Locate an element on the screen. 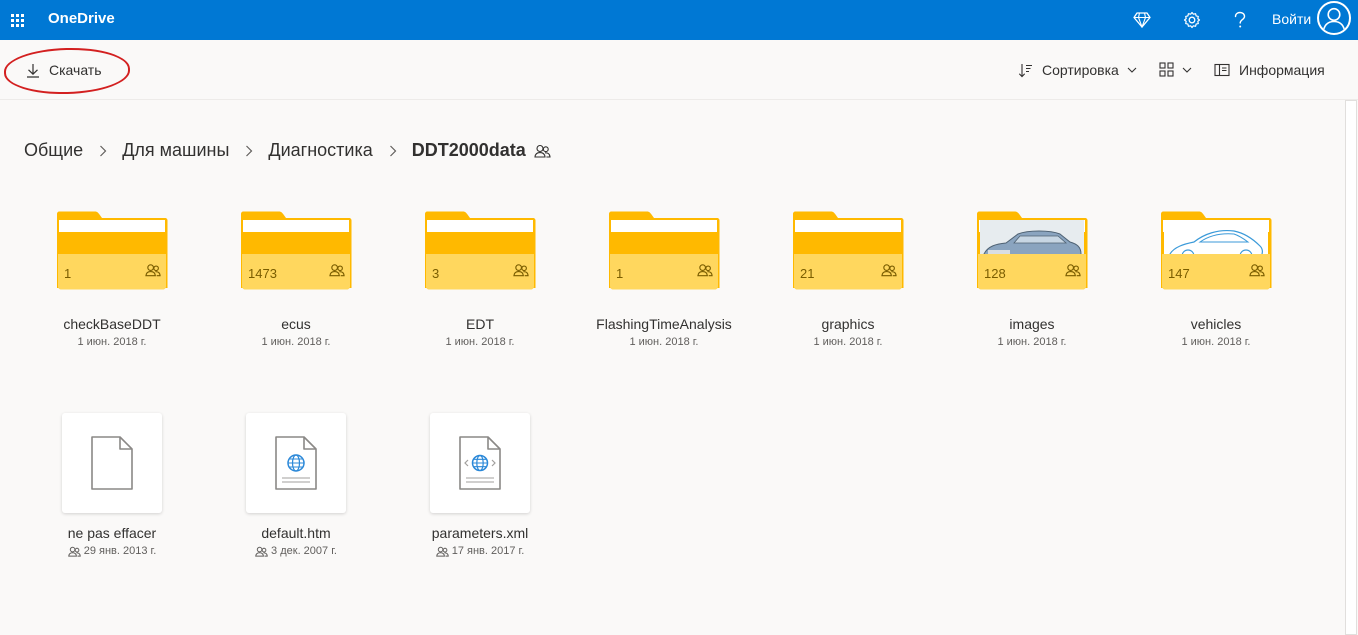 The image size is (1358, 635). question-icon is located at coordinates (1240, 19).